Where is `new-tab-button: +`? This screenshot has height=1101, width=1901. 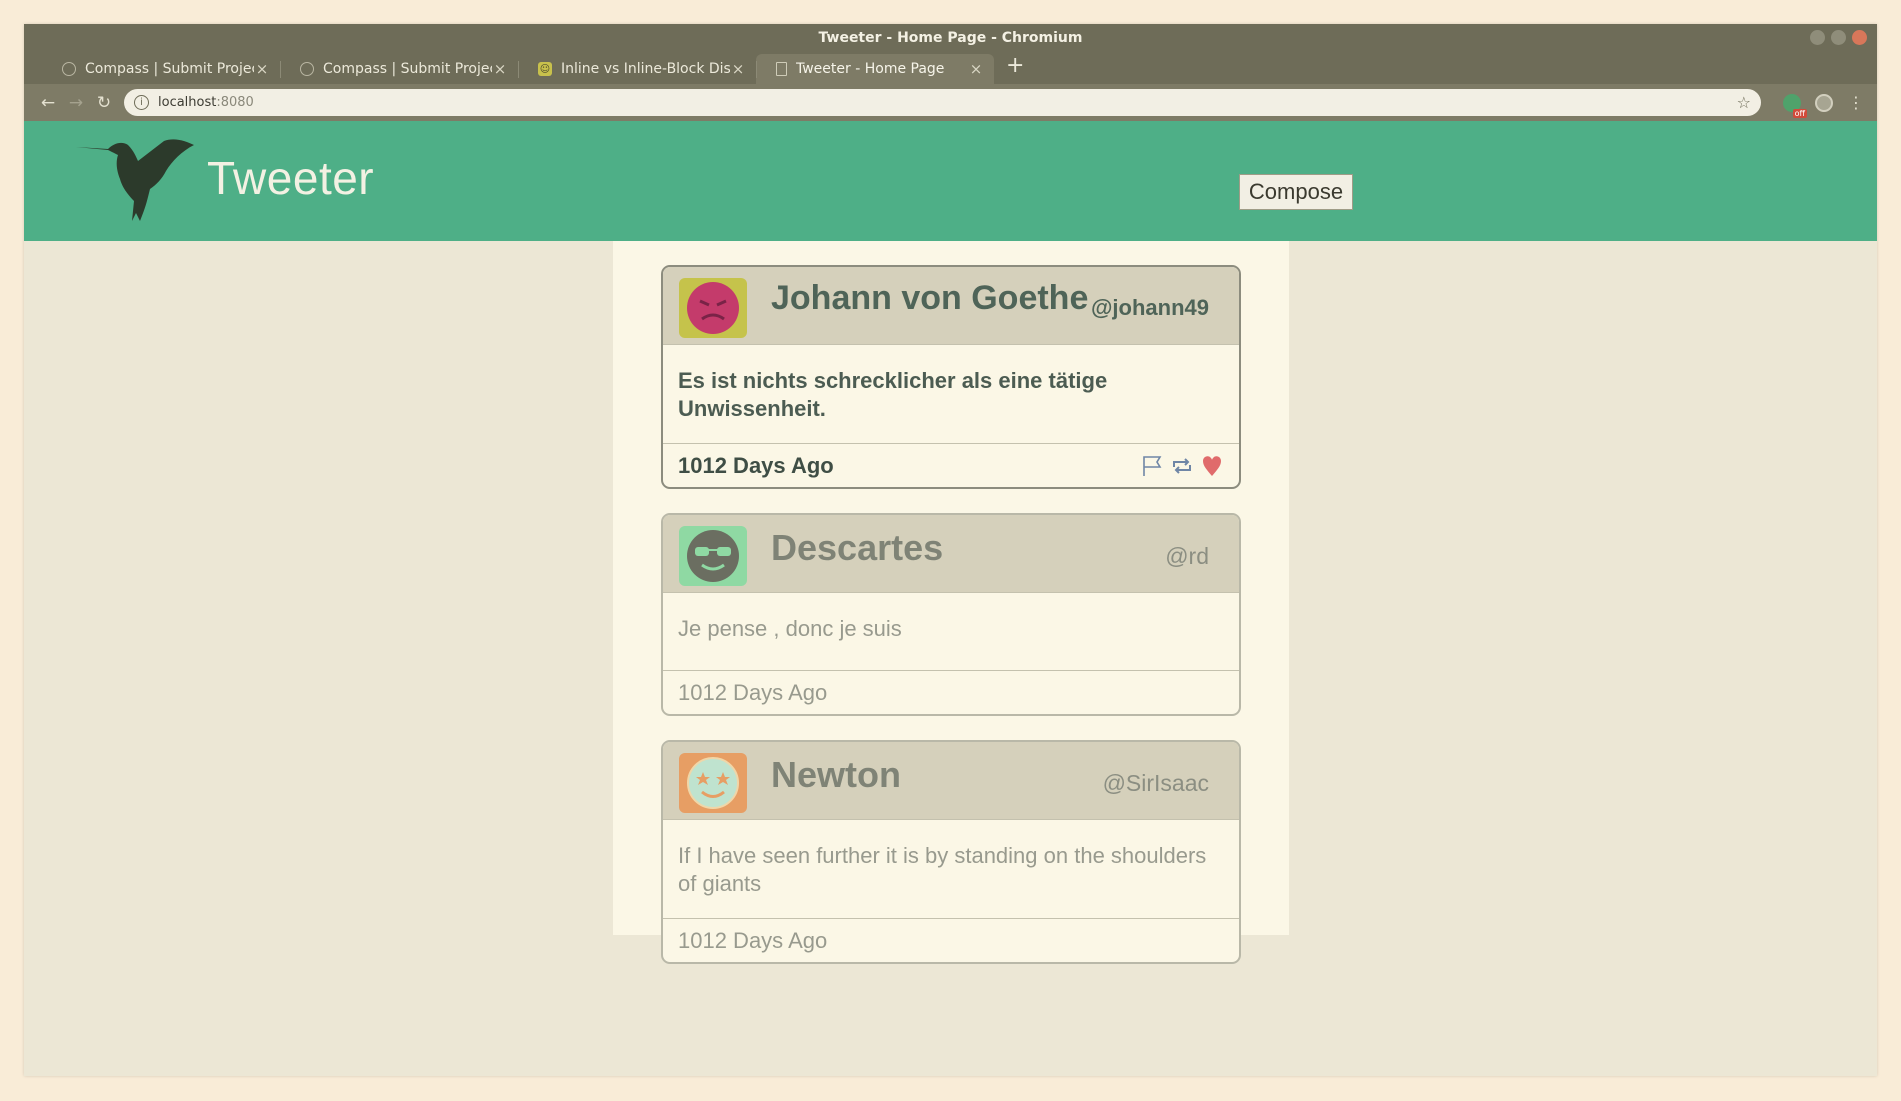
new-tab-button: + is located at coordinates (1009, 68).